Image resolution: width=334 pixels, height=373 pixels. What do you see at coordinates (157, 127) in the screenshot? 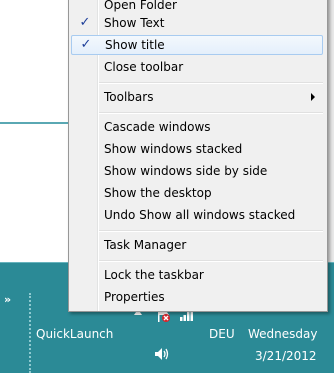
I see `menu-item-label: Cascade windows` at bounding box center [157, 127].